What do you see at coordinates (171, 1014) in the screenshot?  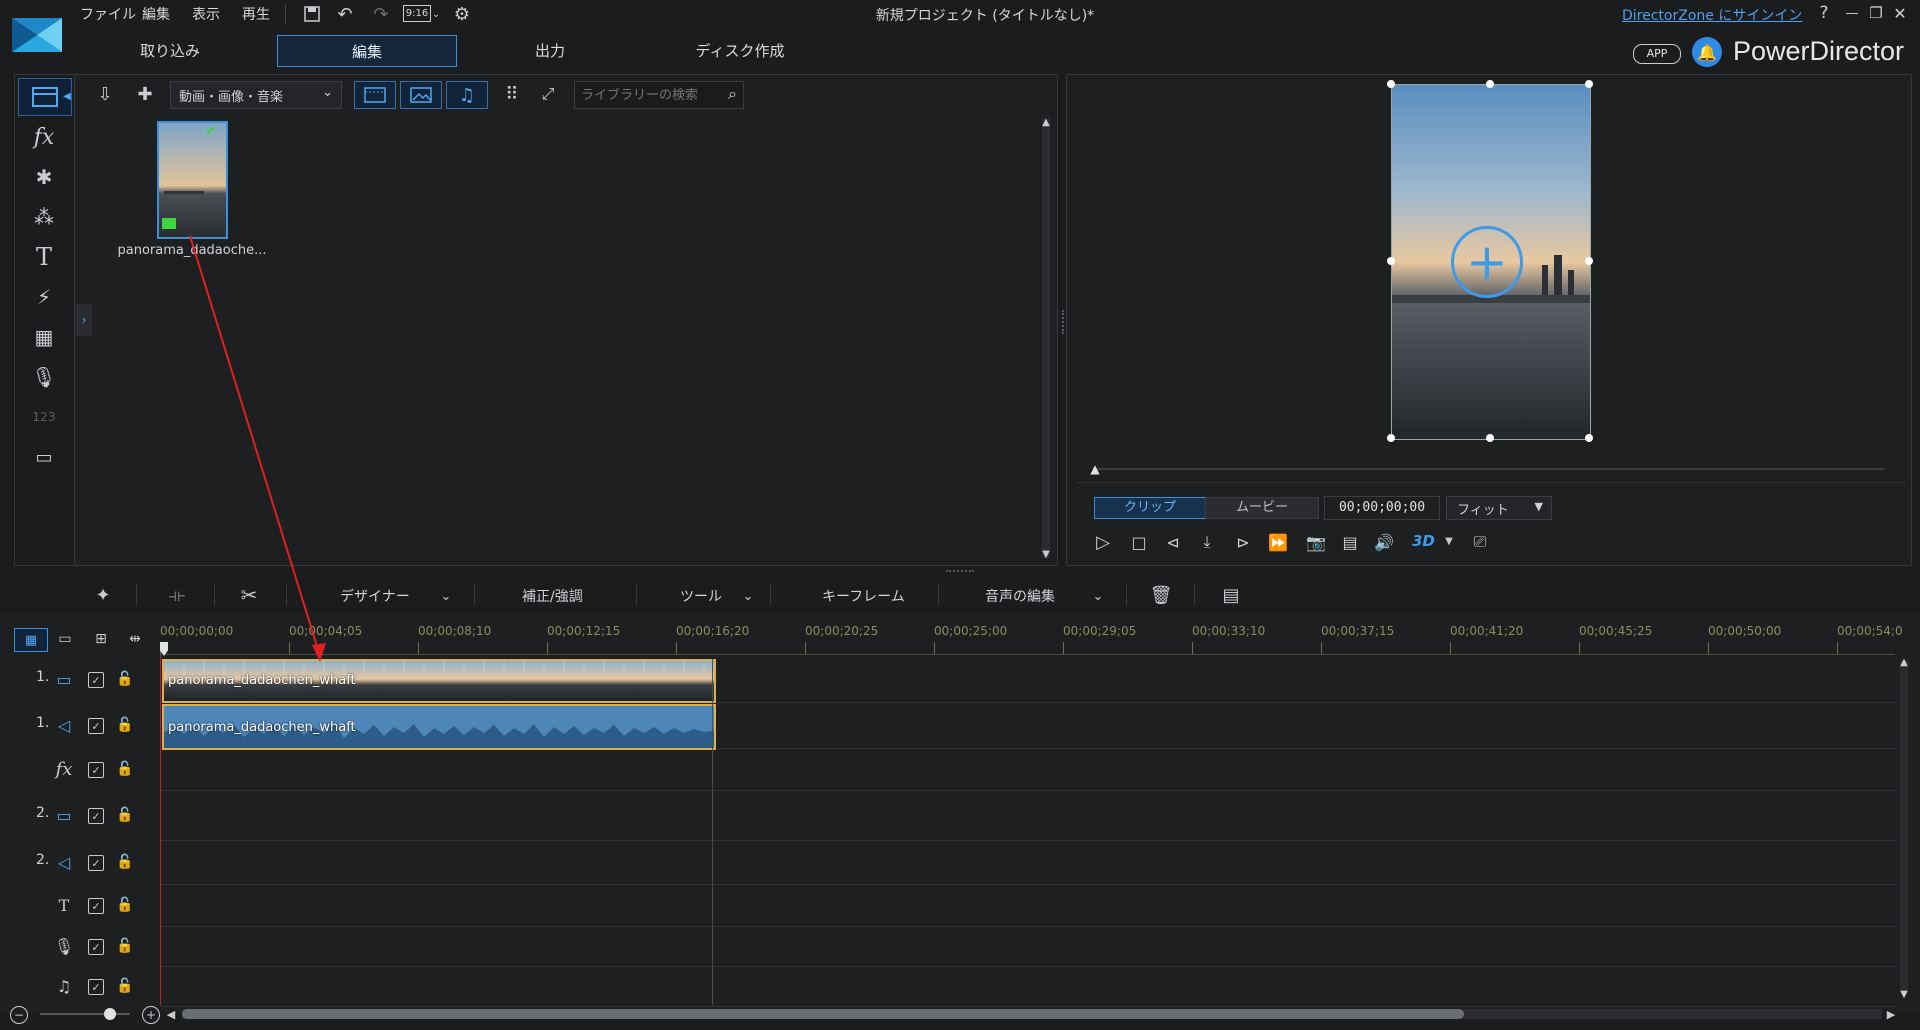 I see `scroll-left-icon: ◀` at bounding box center [171, 1014].